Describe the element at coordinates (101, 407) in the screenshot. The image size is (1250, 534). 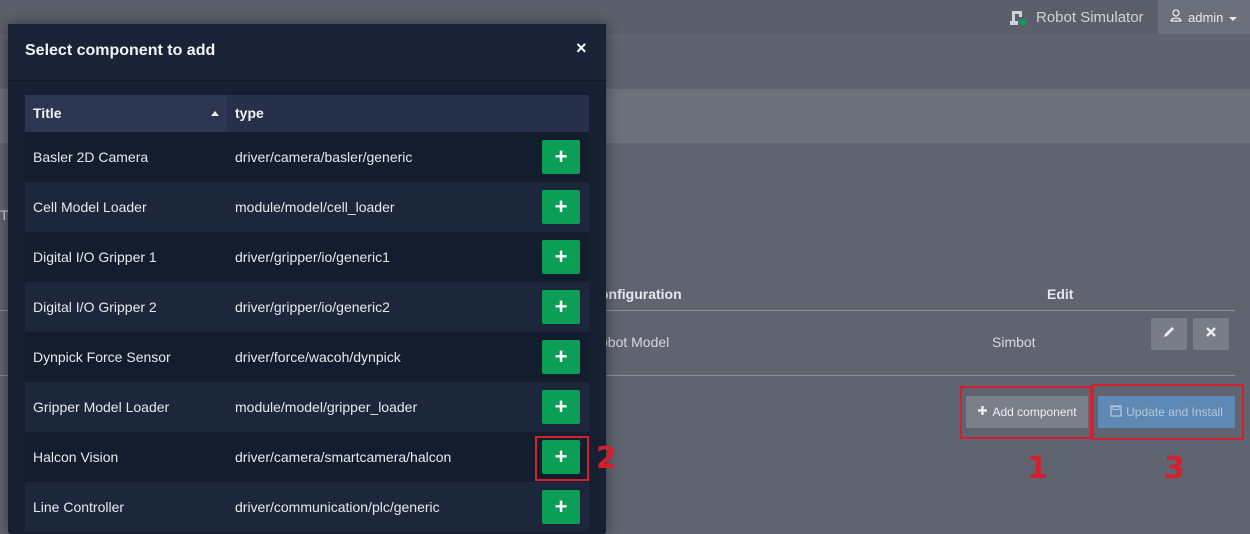
I see `component-title: Gripper Model Loader` at that location.